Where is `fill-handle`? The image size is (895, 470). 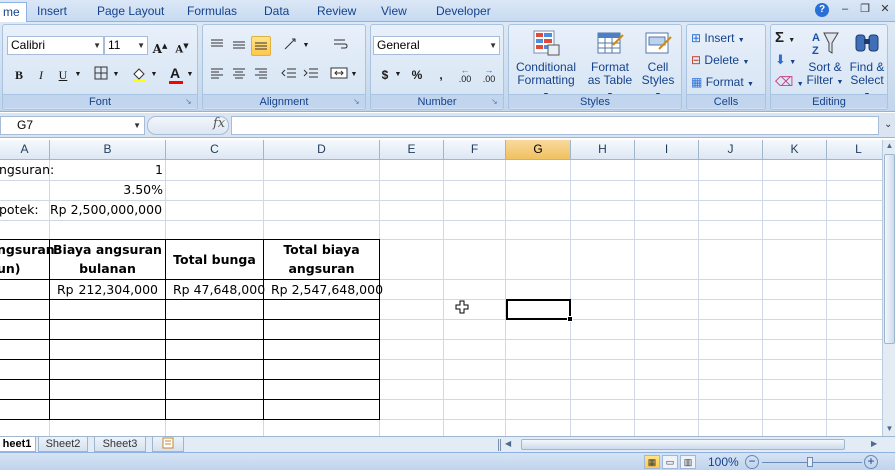 fill-handle is located at coordinates (570, 319).